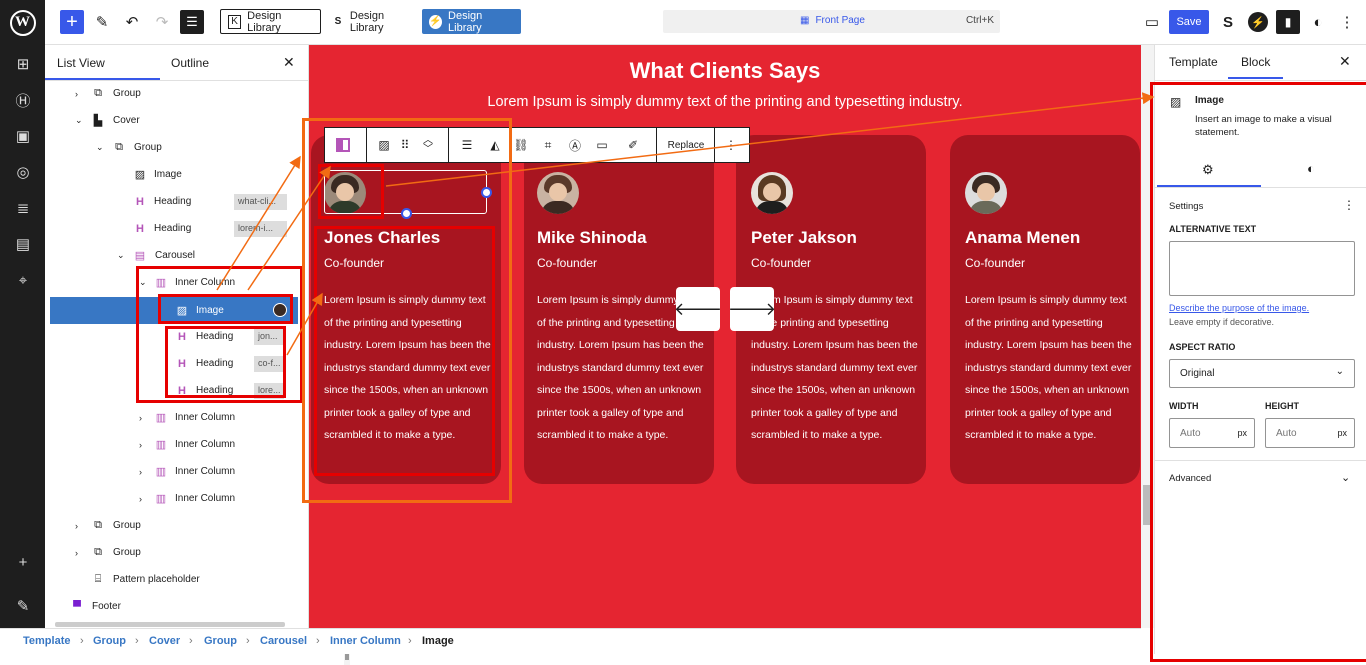 This screenshot has height=665, width=1366. I want to click on list-item: ⌄ ⧉ Group, so click(175, 147).